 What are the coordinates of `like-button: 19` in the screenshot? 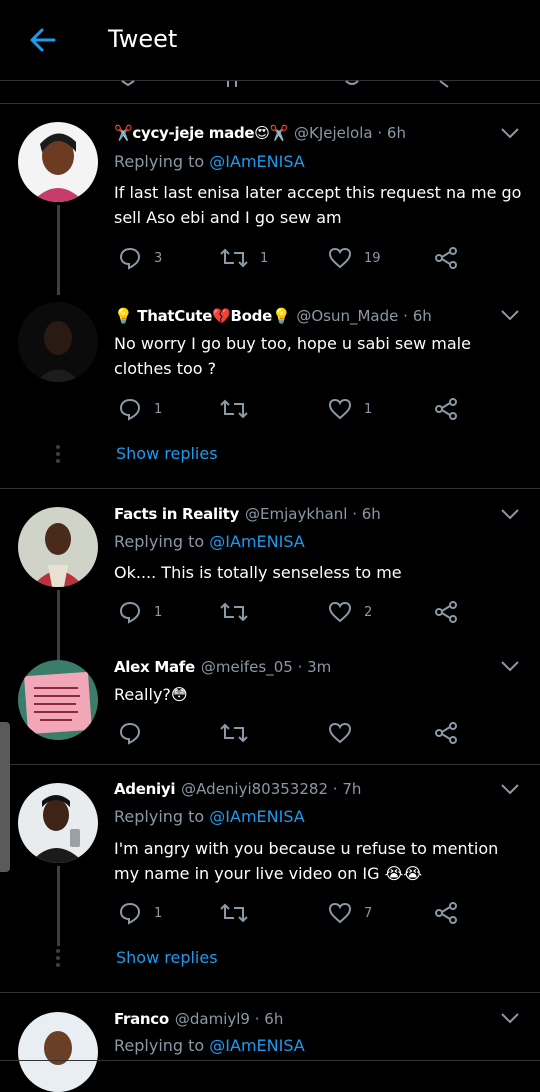 It's located at (354, 258).